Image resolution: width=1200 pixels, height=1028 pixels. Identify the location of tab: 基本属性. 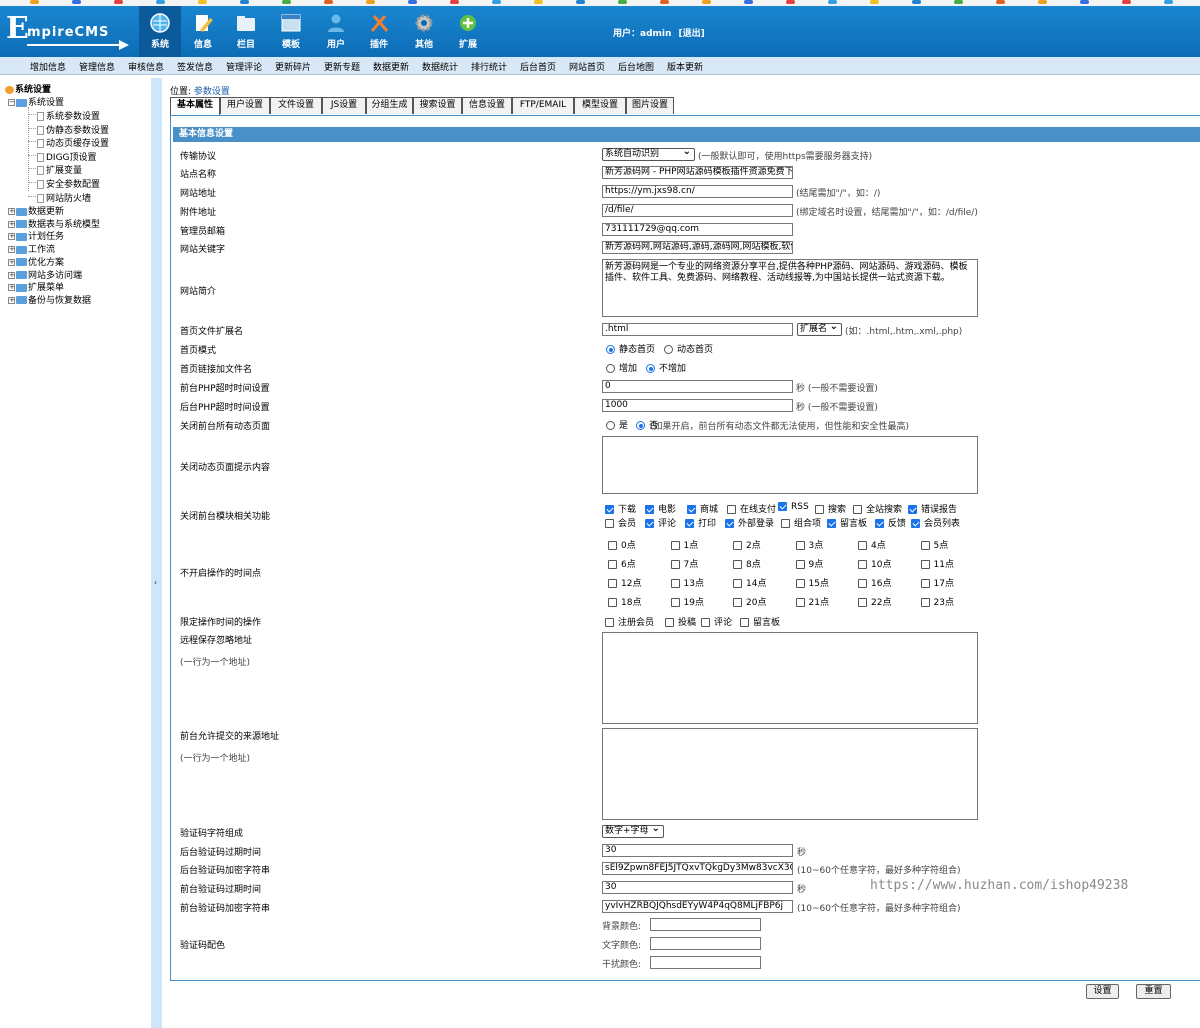
(195, 106).